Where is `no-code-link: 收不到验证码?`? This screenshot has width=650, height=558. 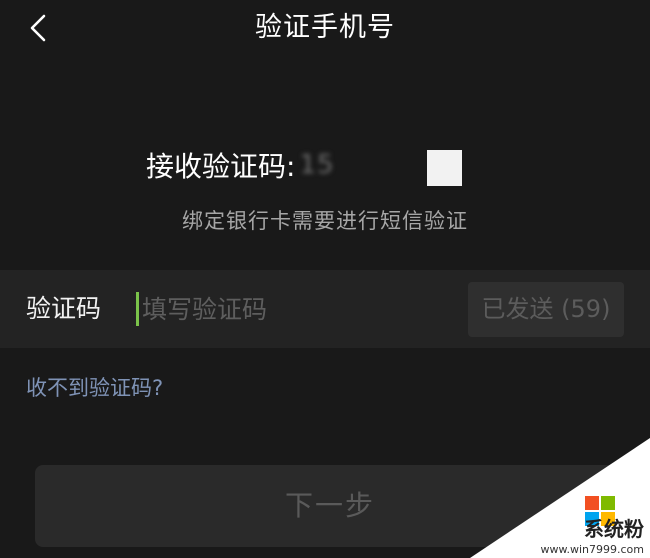 no-code-link: 收不到验证码? is located at coordinates (94, 387).